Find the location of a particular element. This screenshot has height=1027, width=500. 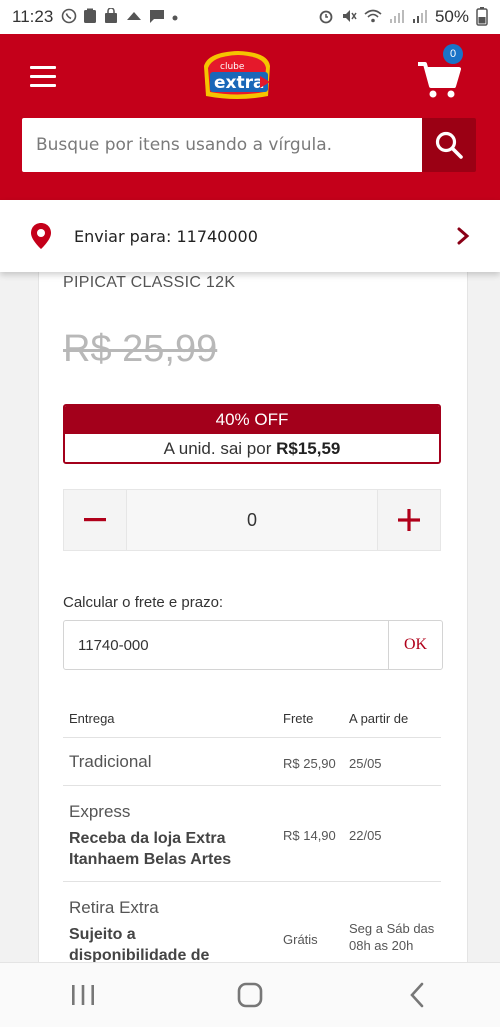

wifi-icon is located at coordinates (373, 17).